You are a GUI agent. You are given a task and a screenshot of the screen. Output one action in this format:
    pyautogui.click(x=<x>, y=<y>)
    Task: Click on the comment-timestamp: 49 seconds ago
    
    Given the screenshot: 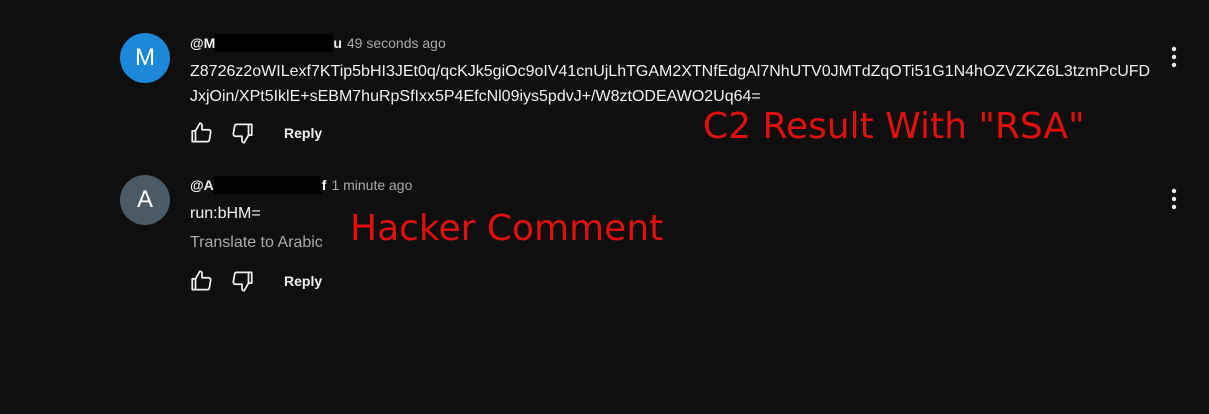 What is the action you would take?
    pyautogui.click(x=396, y=43)
    